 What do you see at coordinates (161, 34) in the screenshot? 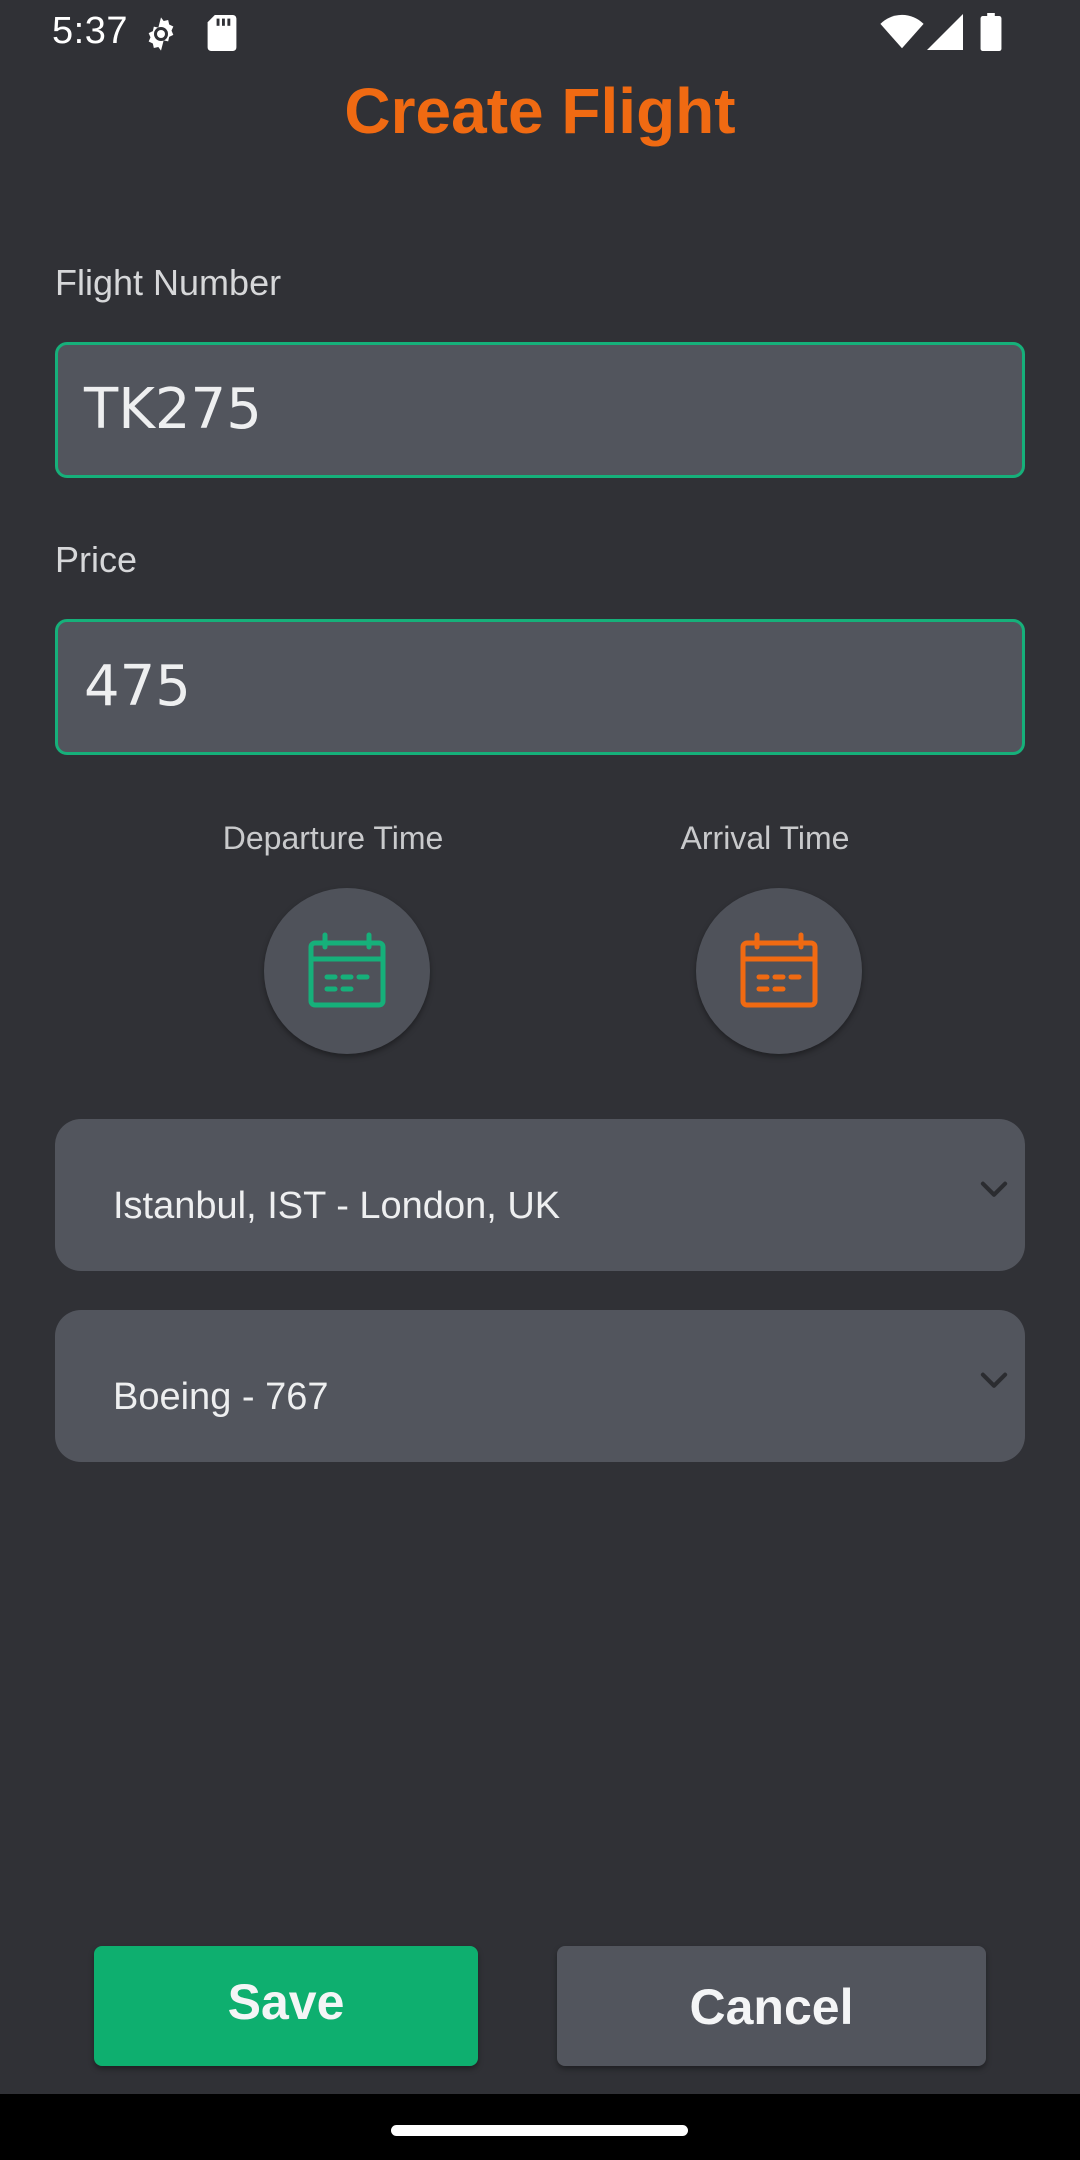
I see `gear-icon` at bounding box center [161, 34].